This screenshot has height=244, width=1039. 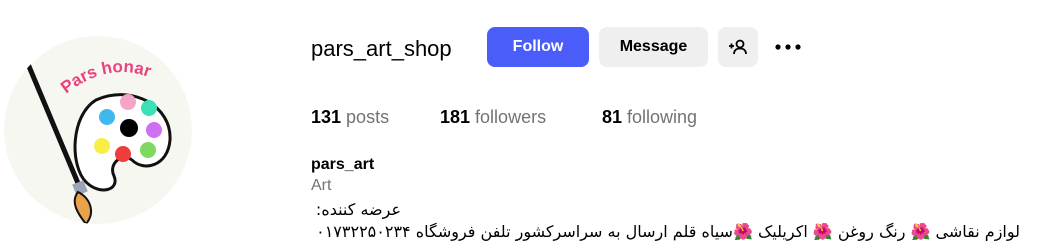 What do you see at coordinates (662, 117) in the screenshot?
I see `following-label: following` at bounding box center [662, 117].